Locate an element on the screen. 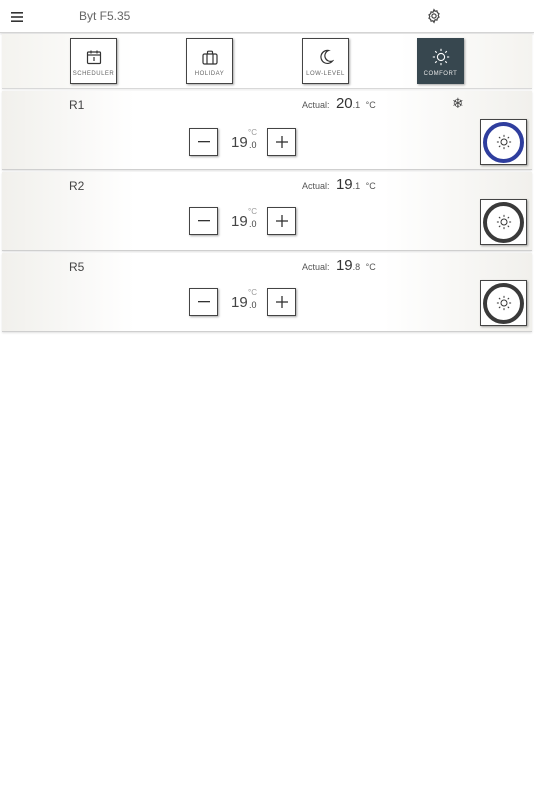 This screenshot has height=800, width=534. room-name: R2 is located at coordinates (77, 186).